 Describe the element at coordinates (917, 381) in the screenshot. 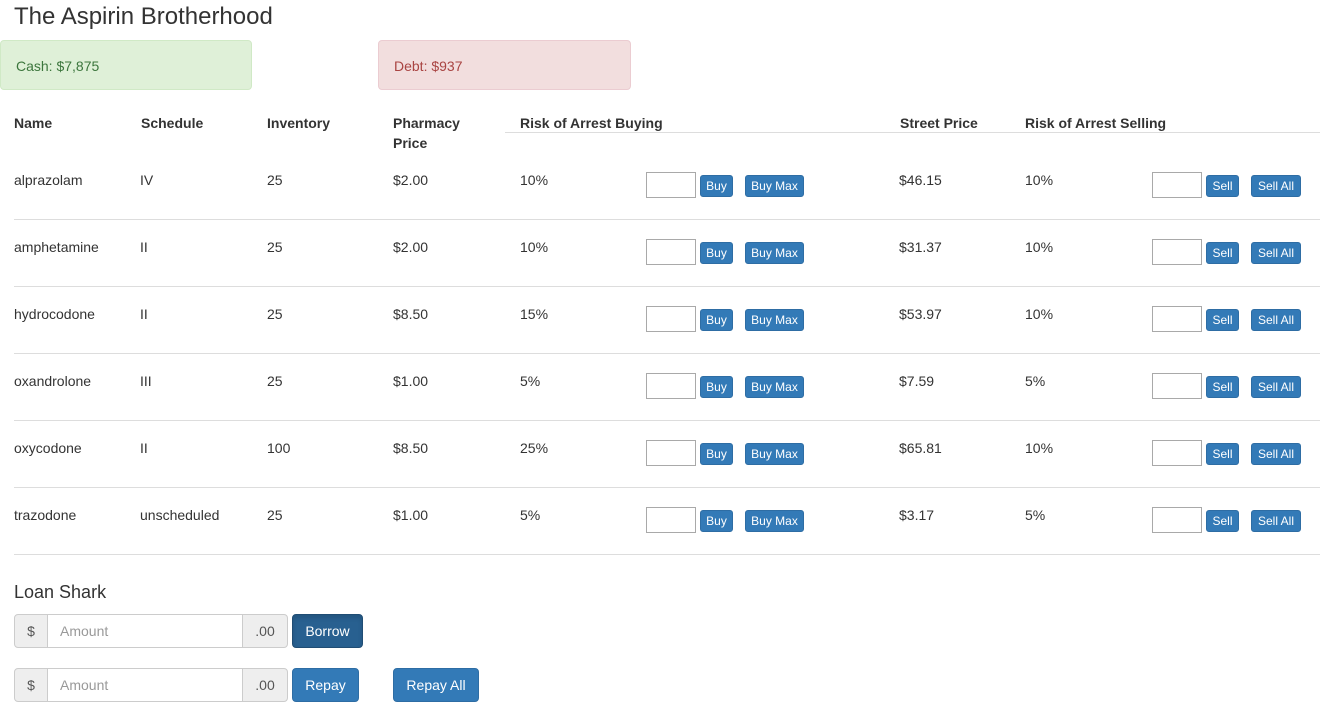

I see `cell-street-price: $7.59` at that location.